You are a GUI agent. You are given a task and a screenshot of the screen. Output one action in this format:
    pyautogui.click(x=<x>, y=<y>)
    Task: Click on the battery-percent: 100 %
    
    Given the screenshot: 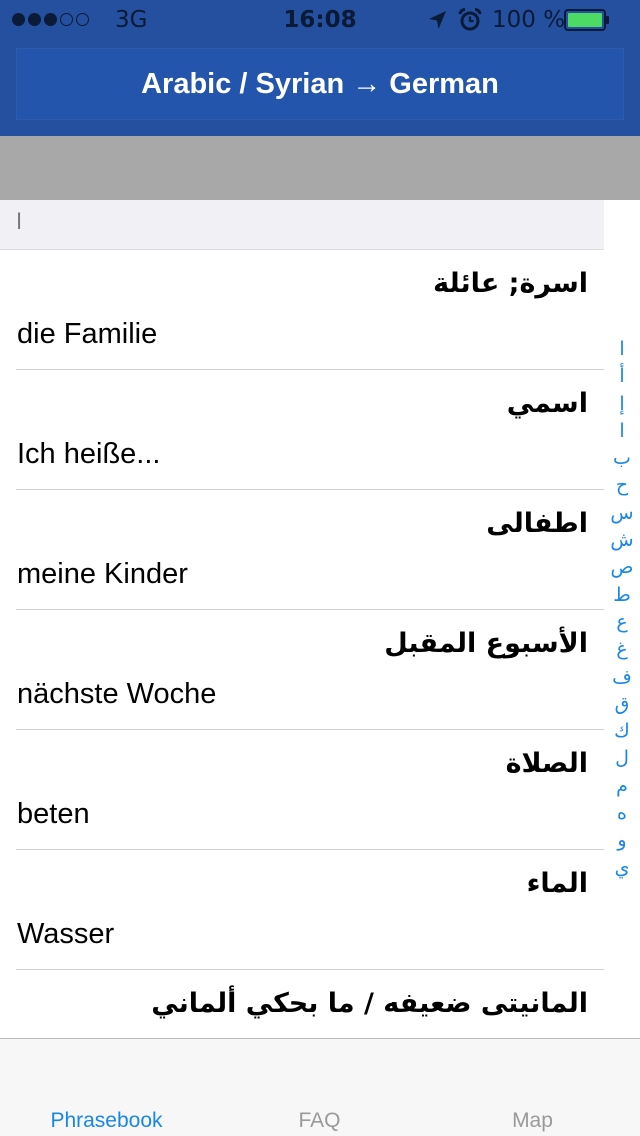 What is the action you would take?
    pyautogui.click(x=529, y=20)
    